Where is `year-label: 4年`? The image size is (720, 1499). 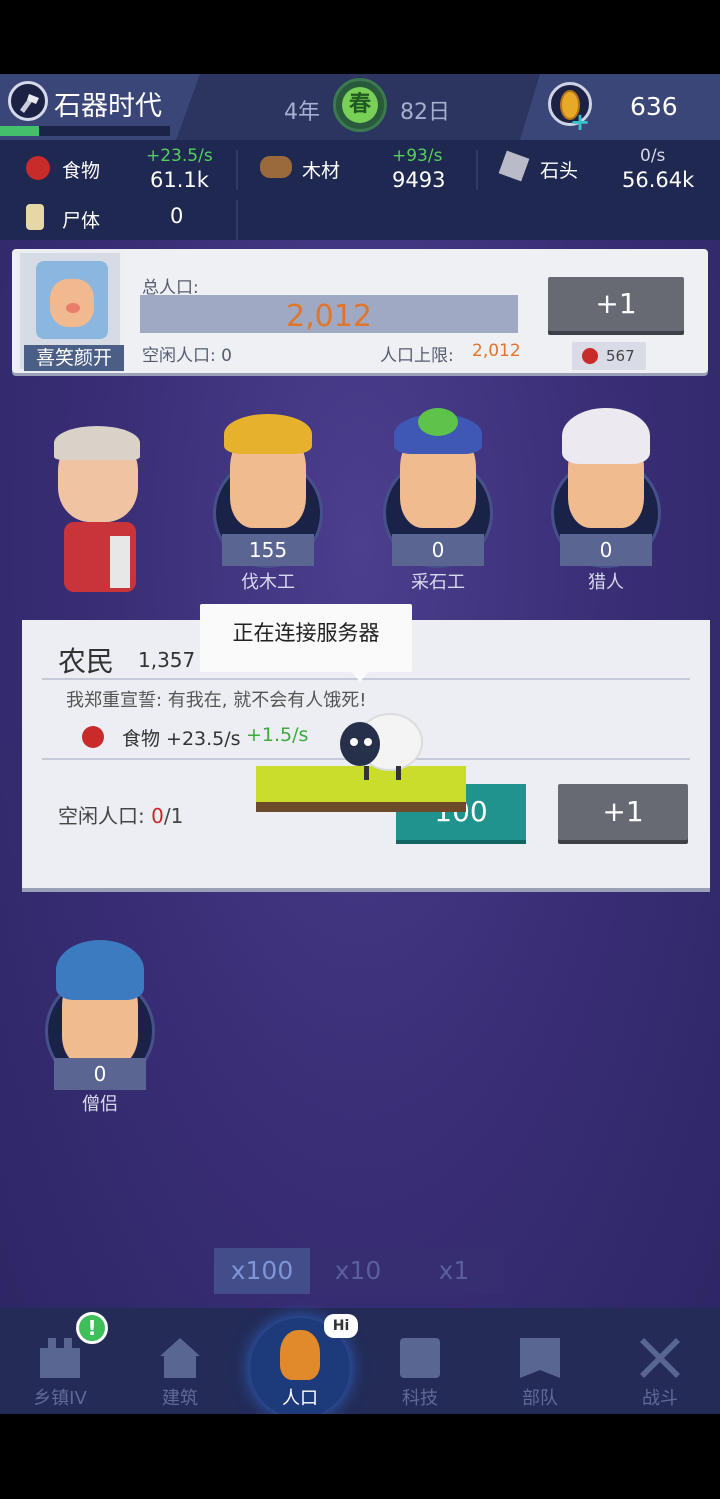
year-label: 4年 is located at coordinates (302, 112).